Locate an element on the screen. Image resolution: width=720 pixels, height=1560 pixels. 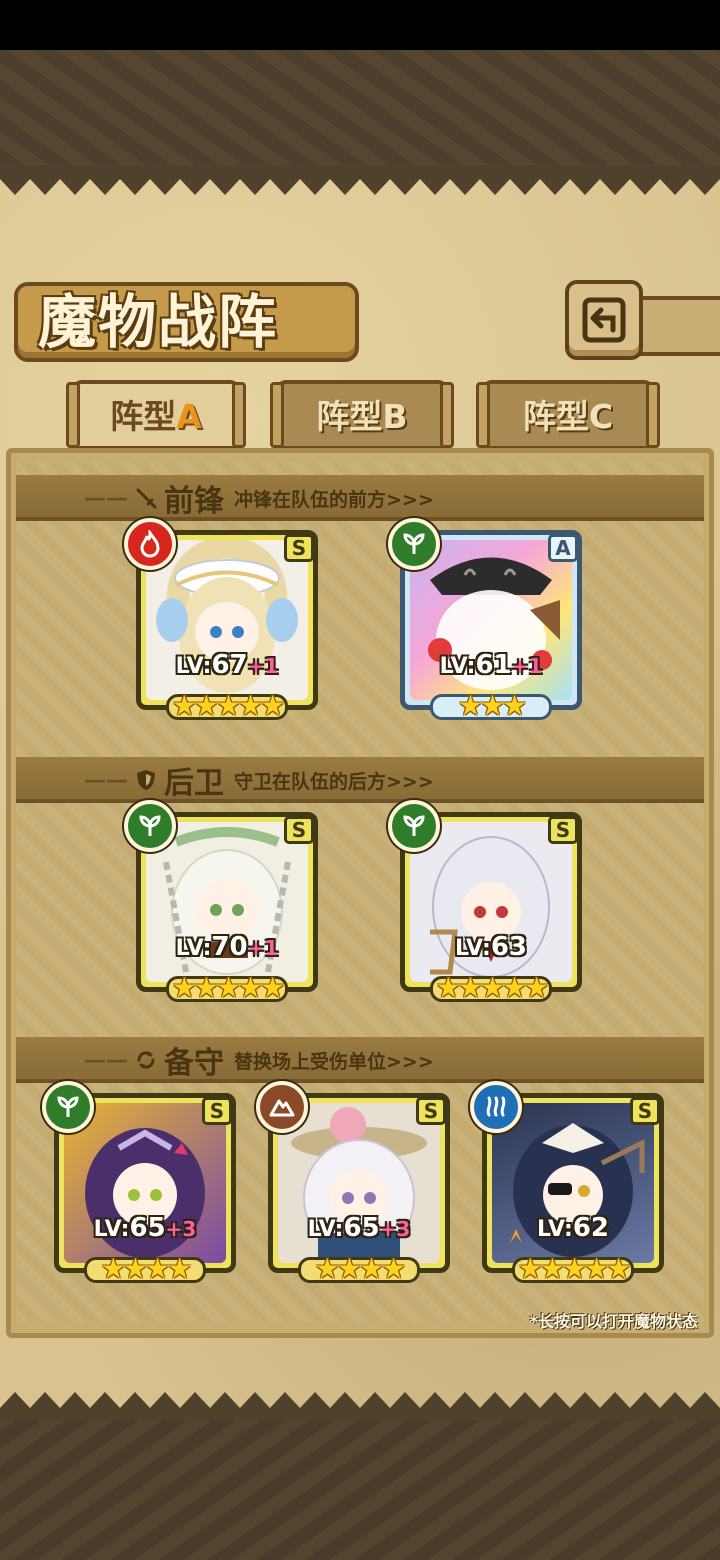
page-title: 魔物战阵 is located at coordinates (158, 322).